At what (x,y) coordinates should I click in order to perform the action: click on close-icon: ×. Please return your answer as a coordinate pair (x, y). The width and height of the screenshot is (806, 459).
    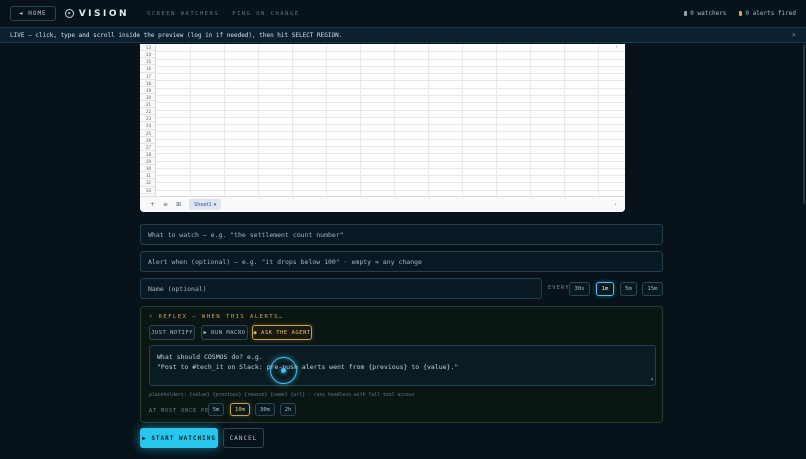
    Looking at the image, I should click on (794, 35).